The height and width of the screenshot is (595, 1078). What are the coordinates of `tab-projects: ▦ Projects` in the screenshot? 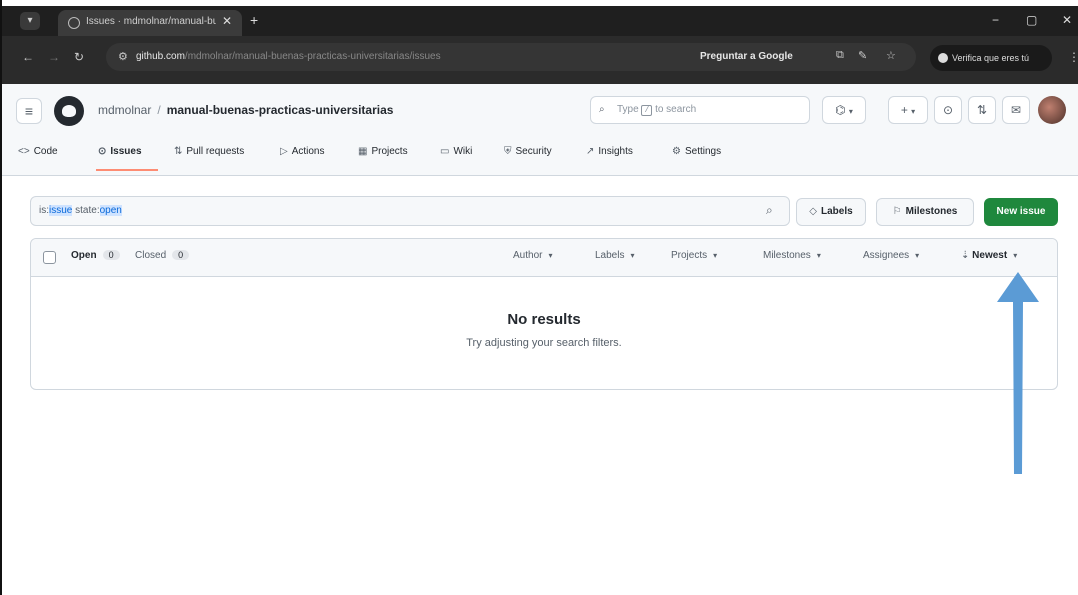 It's located at (383, 151).